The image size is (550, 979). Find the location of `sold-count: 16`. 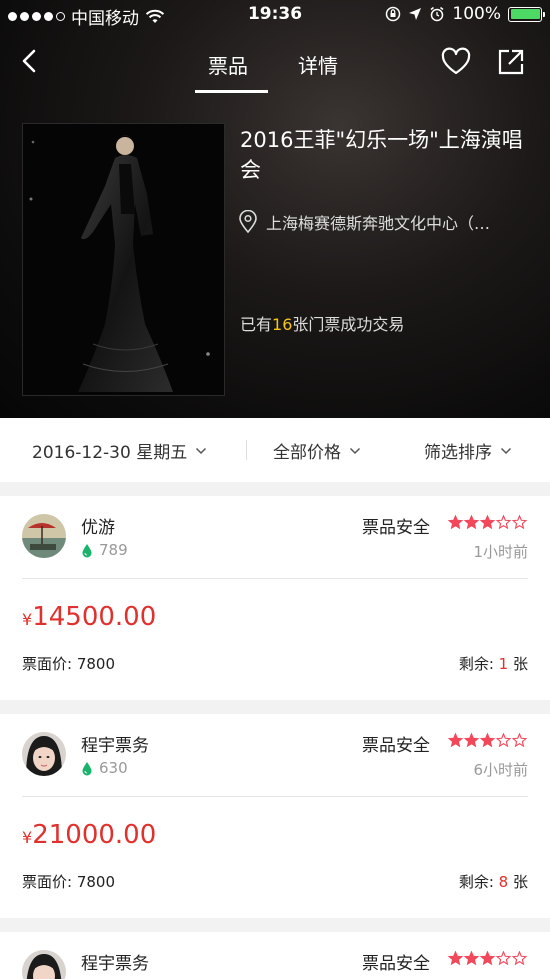

sold-count: 16 is located at coordinates (282, 324).